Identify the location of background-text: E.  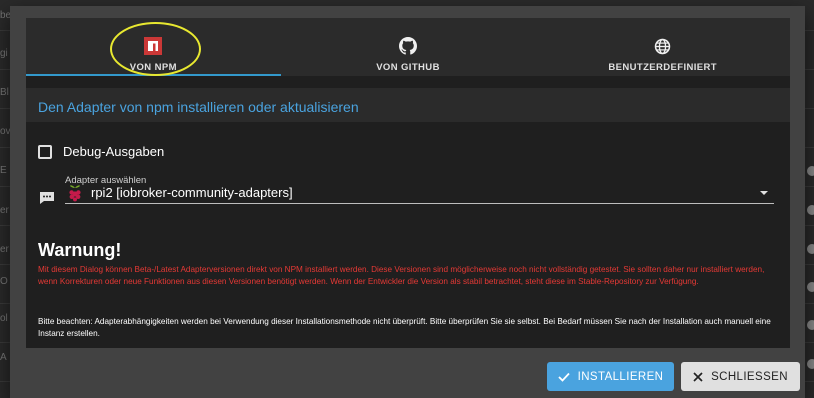
(3, 170).